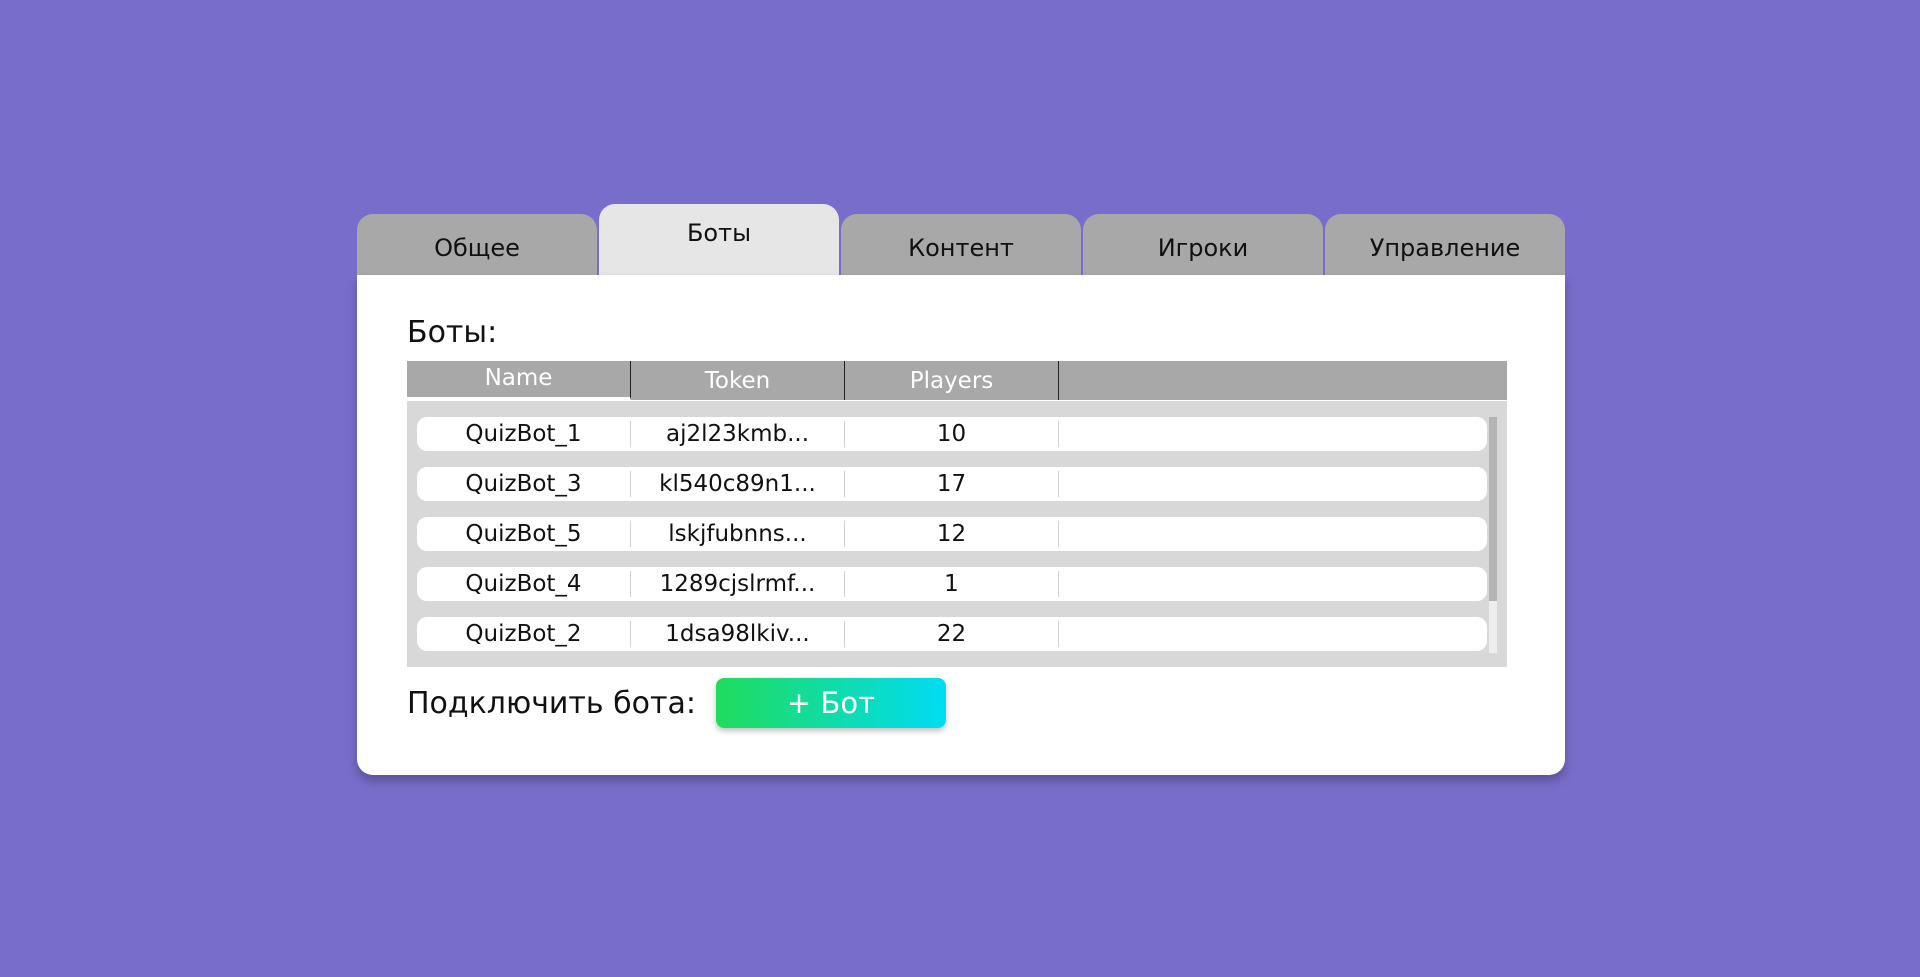 The height and width of the screenshot is (977, 1920). I want to click on cell-name: QuizBot_5, so click(524, 534).